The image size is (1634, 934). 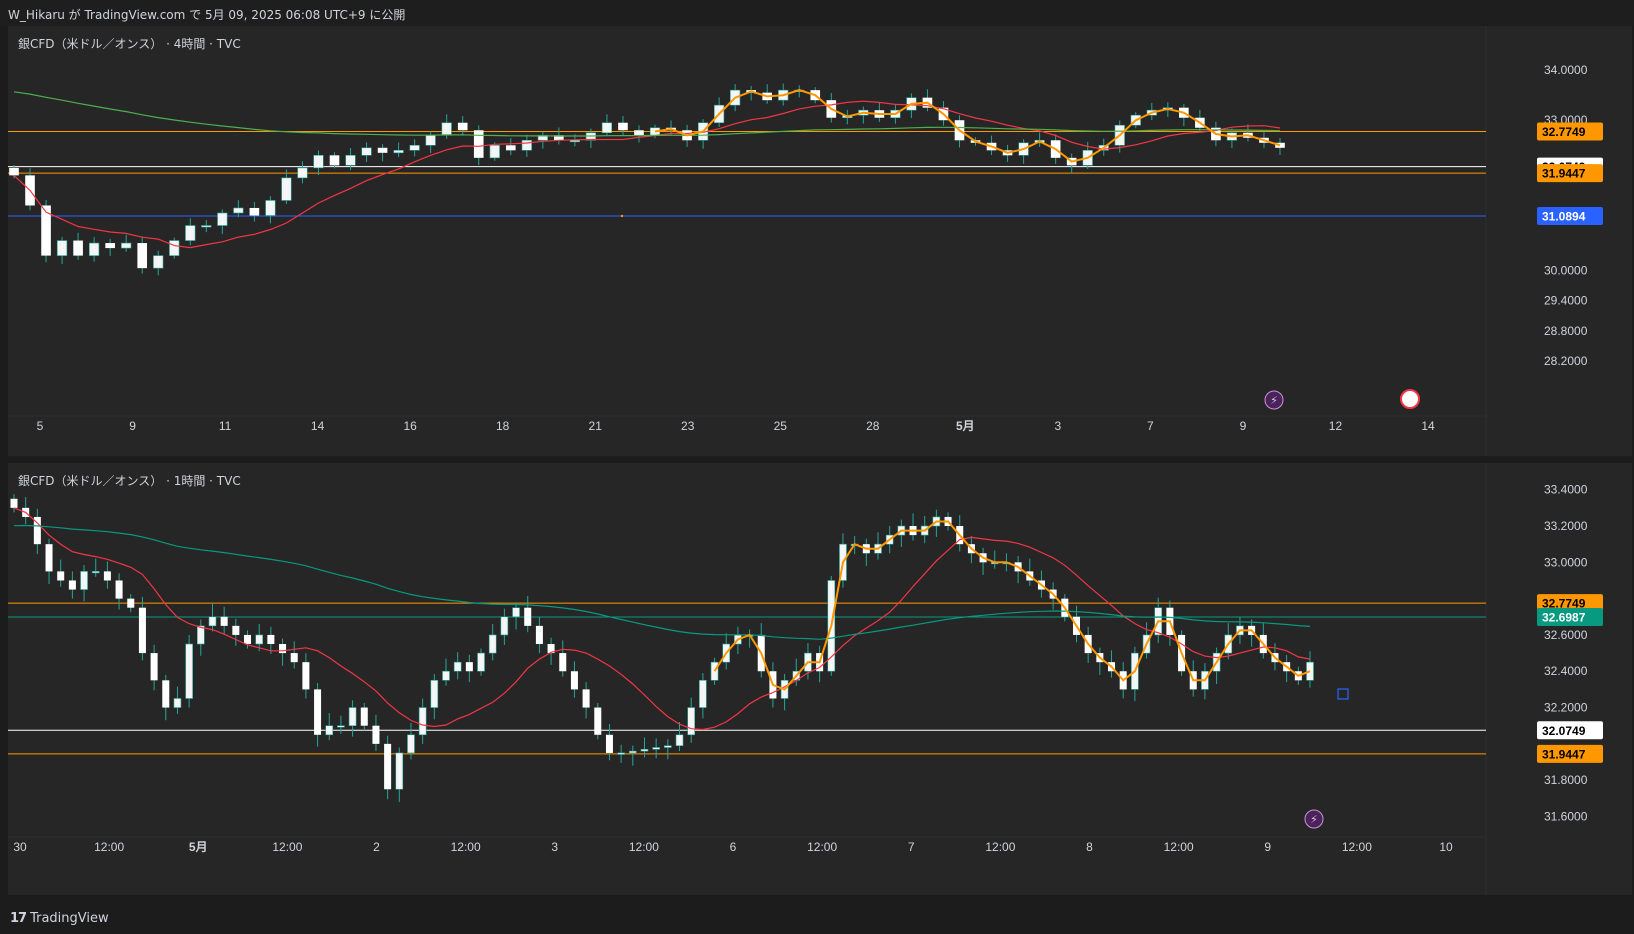 I want to click on y-tick-label: 30.0000, so click(x=1566, y=271).